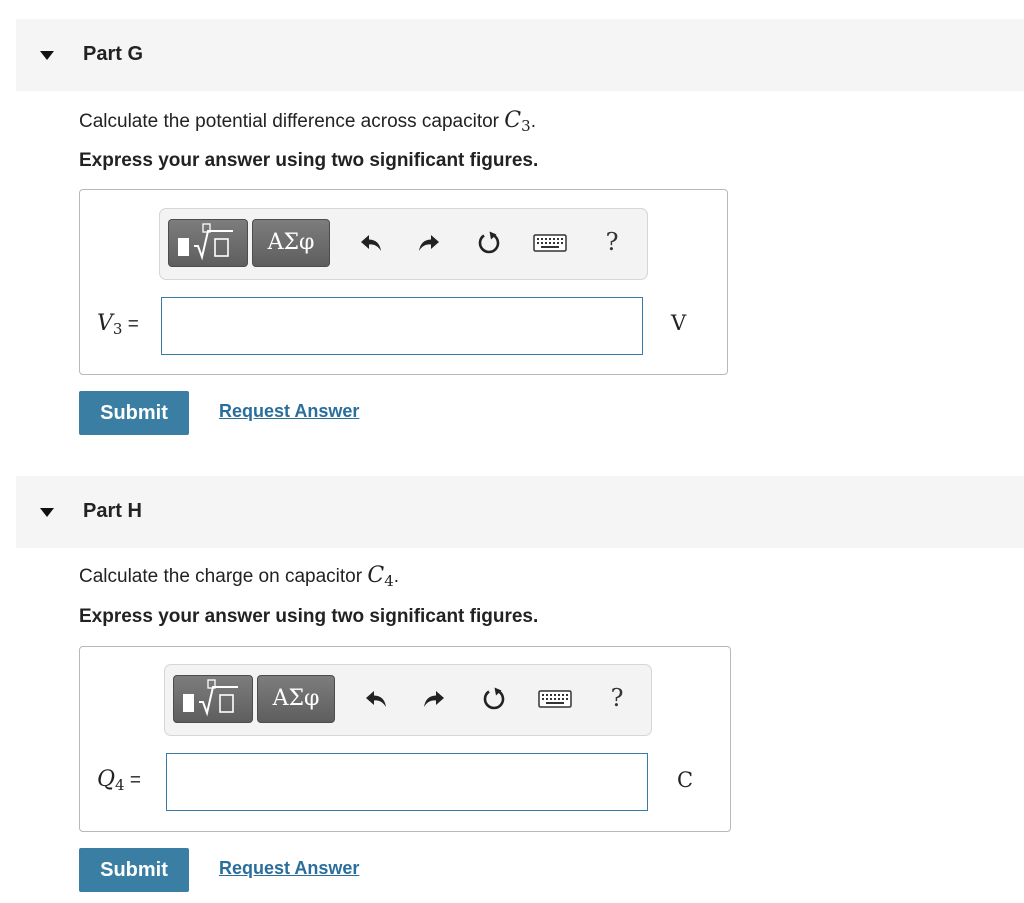 Image resolution: width=1024 pixels, height=903 pixels. I want to click on part-g-header: Part G, so click(520, 55).